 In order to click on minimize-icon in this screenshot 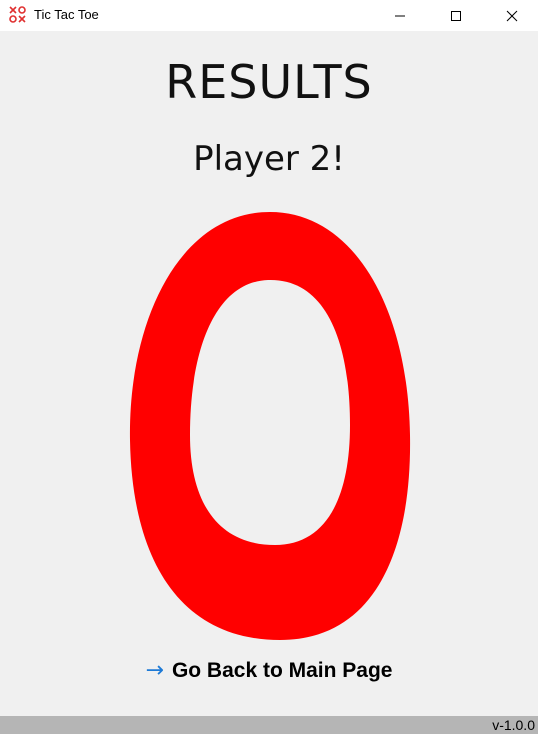, I will do `click(400, 15)`.